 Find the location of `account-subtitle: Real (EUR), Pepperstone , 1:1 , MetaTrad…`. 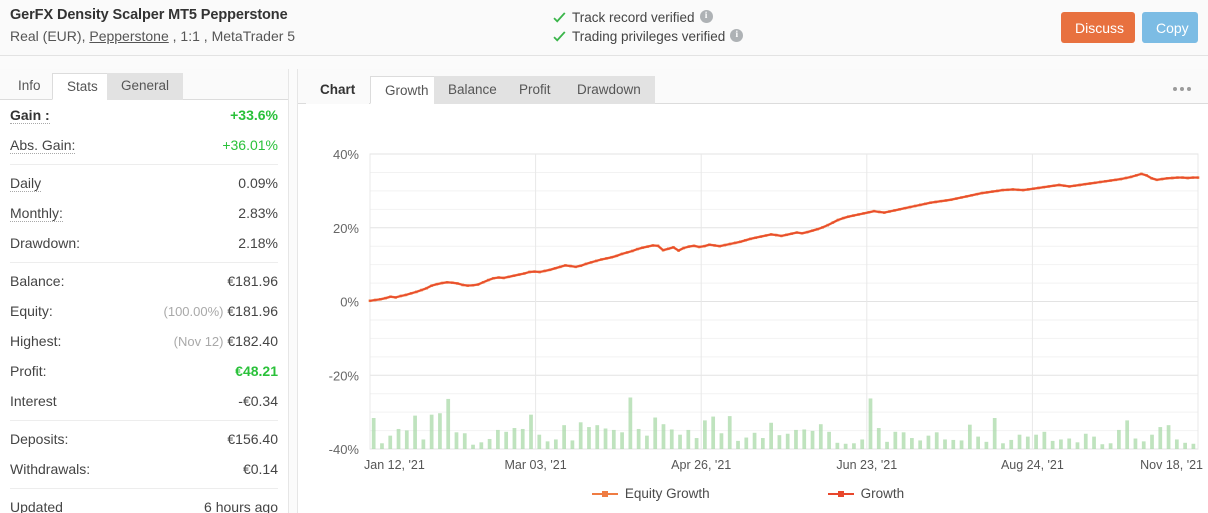

account-subtitle: Real (EUR), Pepperstone , 1:1 , MetaTrad… is located at coordinates (152, 36).